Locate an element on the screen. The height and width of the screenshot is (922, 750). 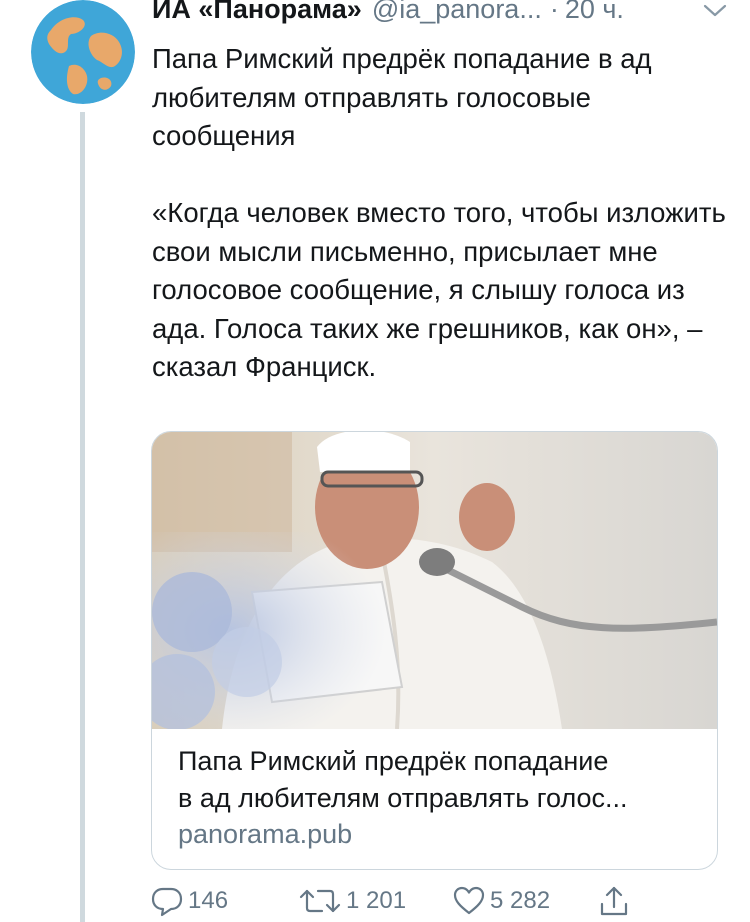
author-avatar is located at coordinates (83, 52).